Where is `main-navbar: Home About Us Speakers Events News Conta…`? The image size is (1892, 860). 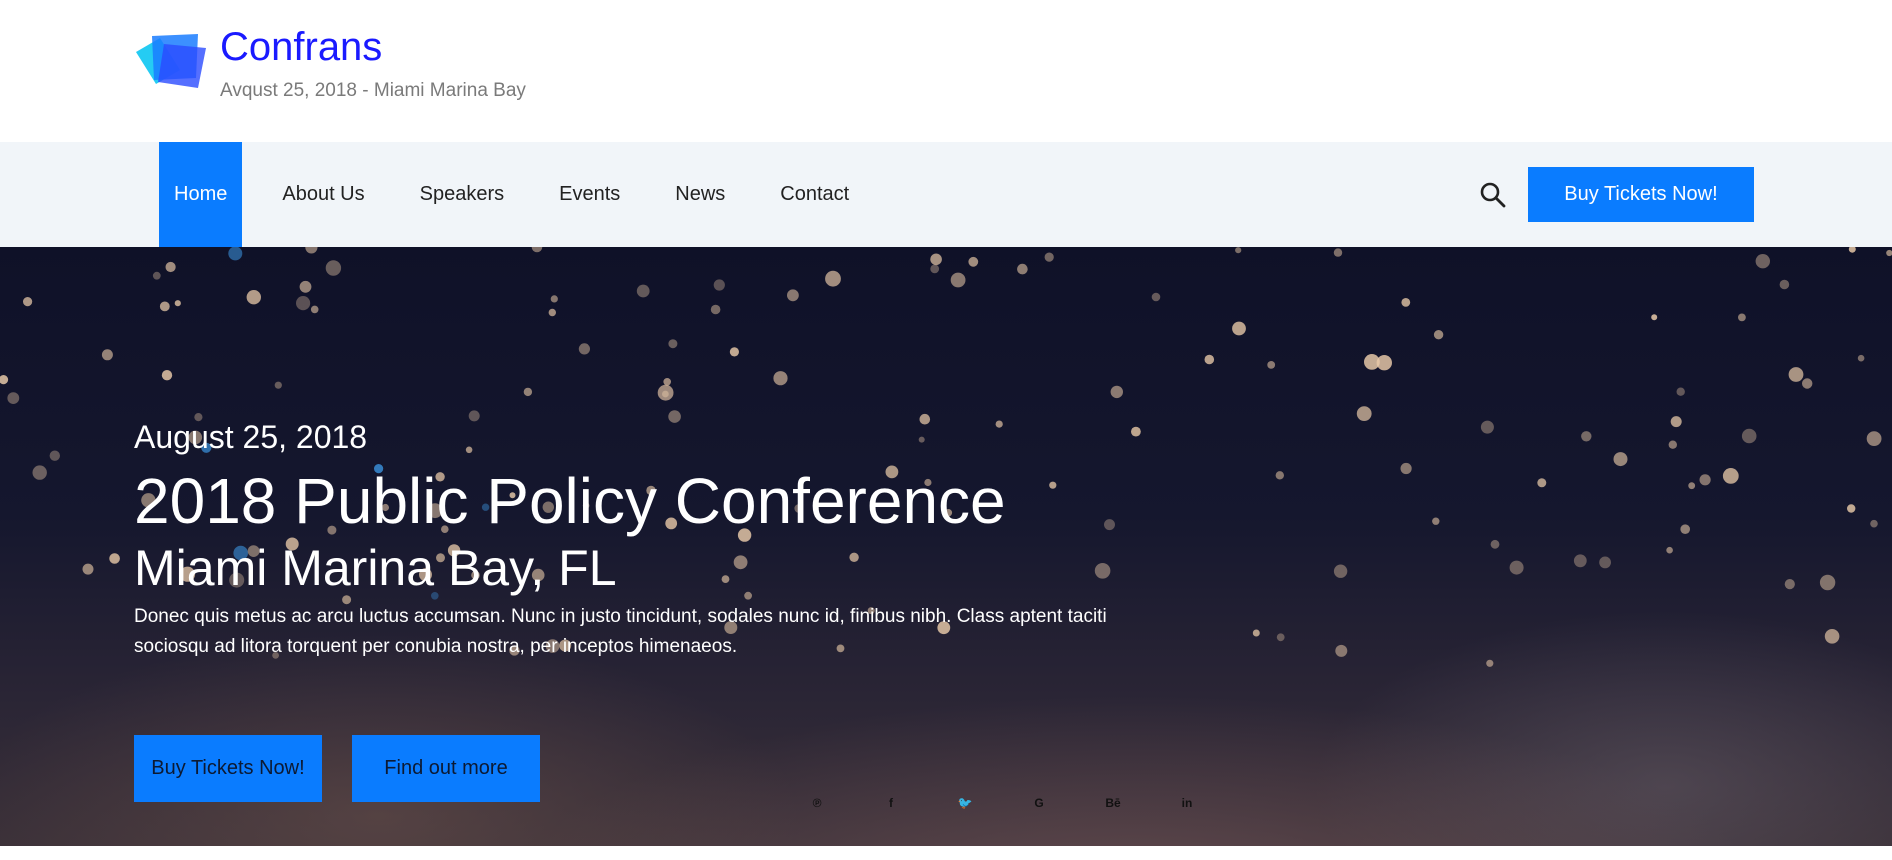 main-navbar: Home About Us Speakers Events News Conta… is located at coordinates (946, 194).